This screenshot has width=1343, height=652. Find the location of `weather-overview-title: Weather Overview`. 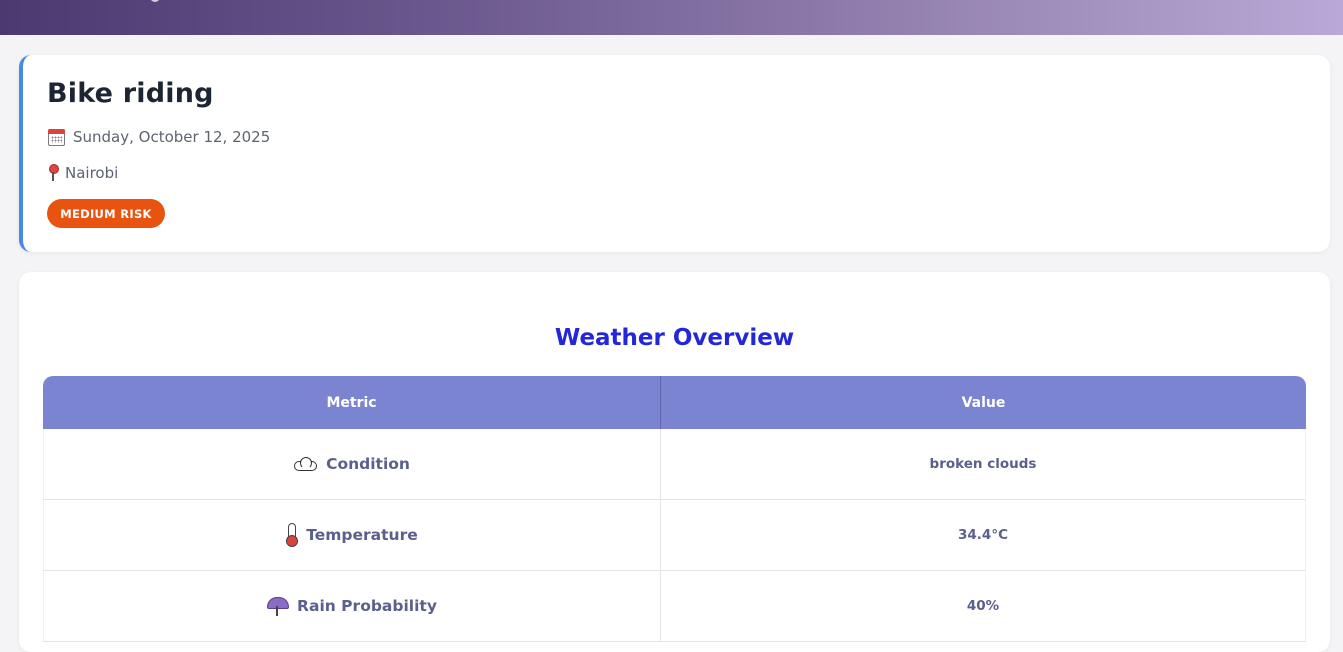

weather-overview-title: Weather Overview is located at coordinates (674, 338).